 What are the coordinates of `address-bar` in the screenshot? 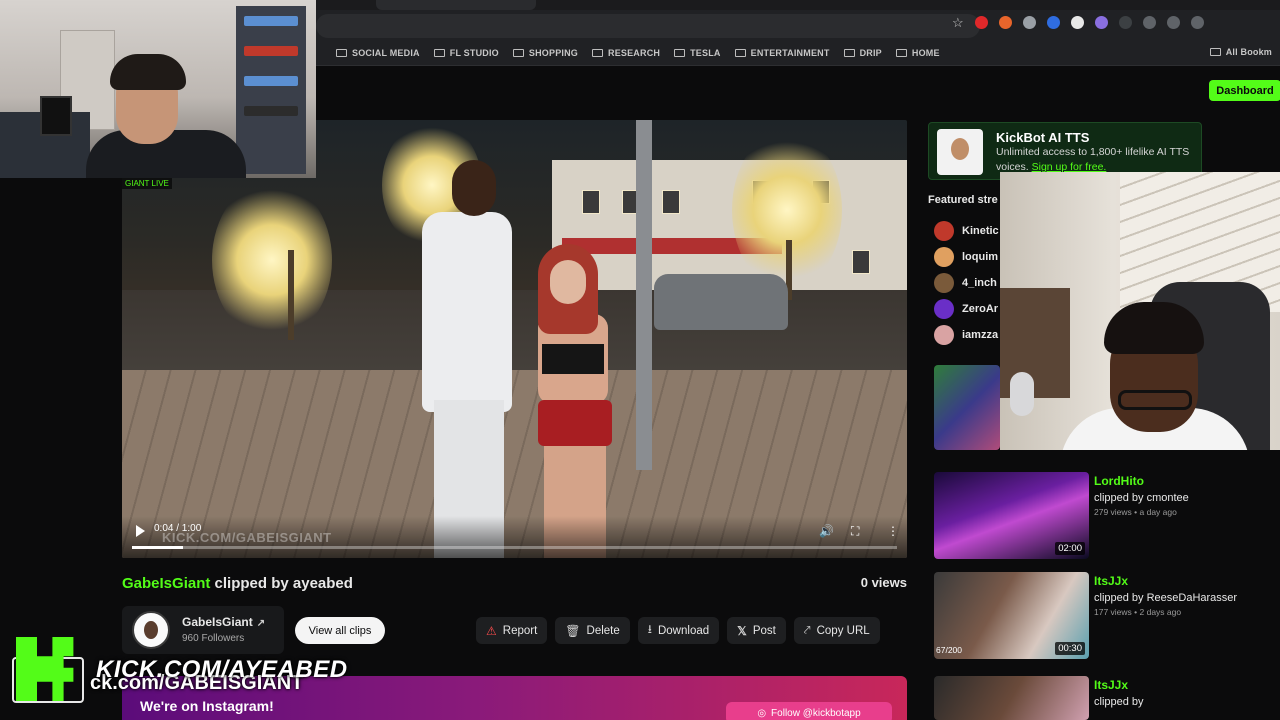 It's located at (648, 26).